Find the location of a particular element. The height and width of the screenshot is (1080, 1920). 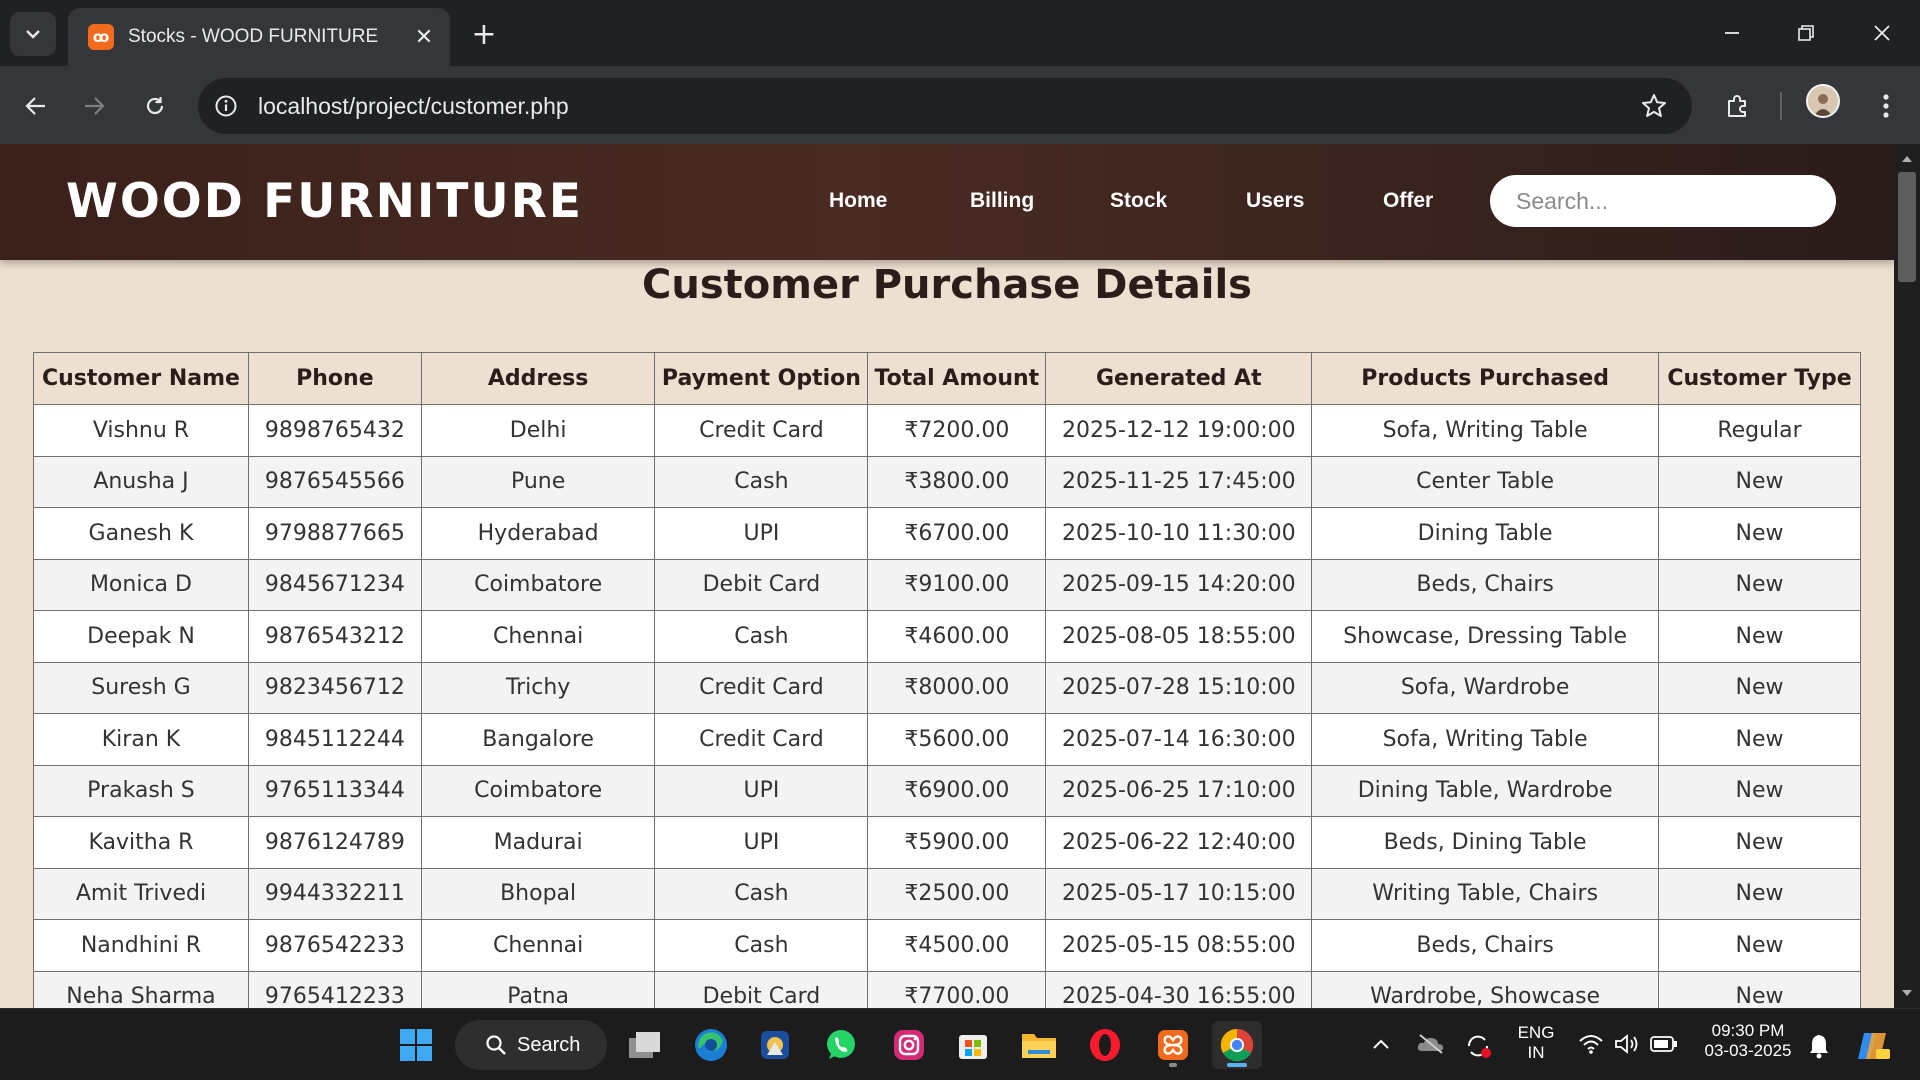

task-view-button is located at coordinates (645, 1045).